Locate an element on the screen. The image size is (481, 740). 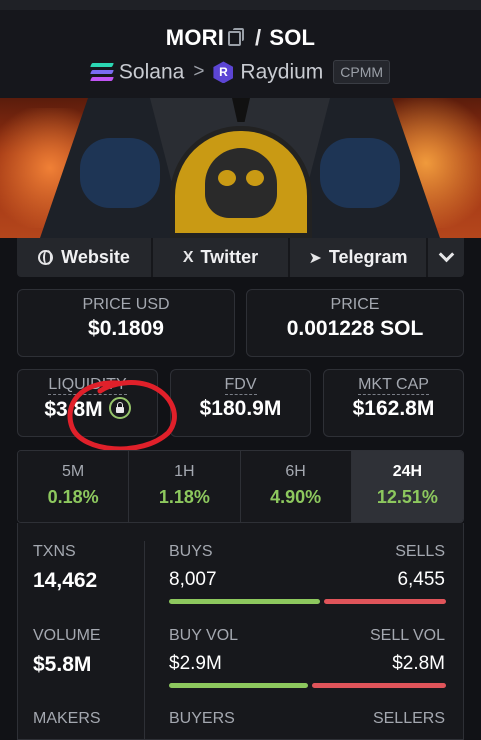
copy-icon is located at coordinates (236, 36).